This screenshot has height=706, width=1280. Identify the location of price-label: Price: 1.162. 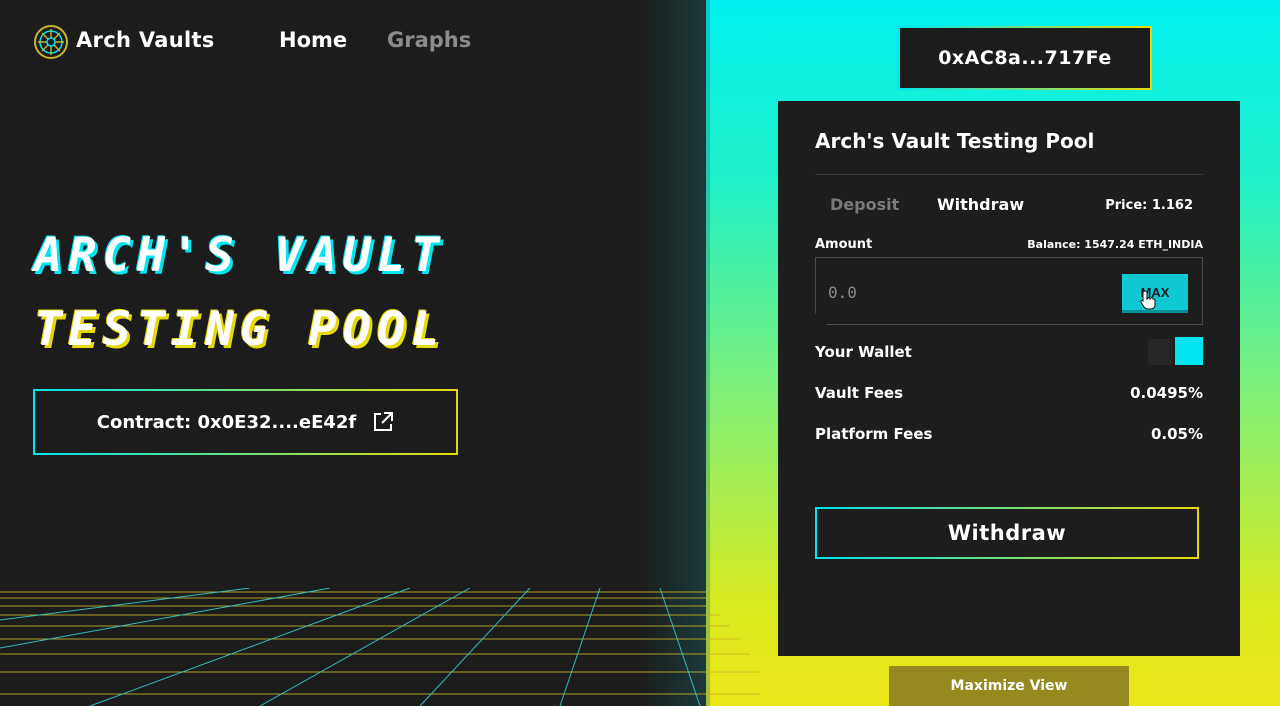
(1149, 205).